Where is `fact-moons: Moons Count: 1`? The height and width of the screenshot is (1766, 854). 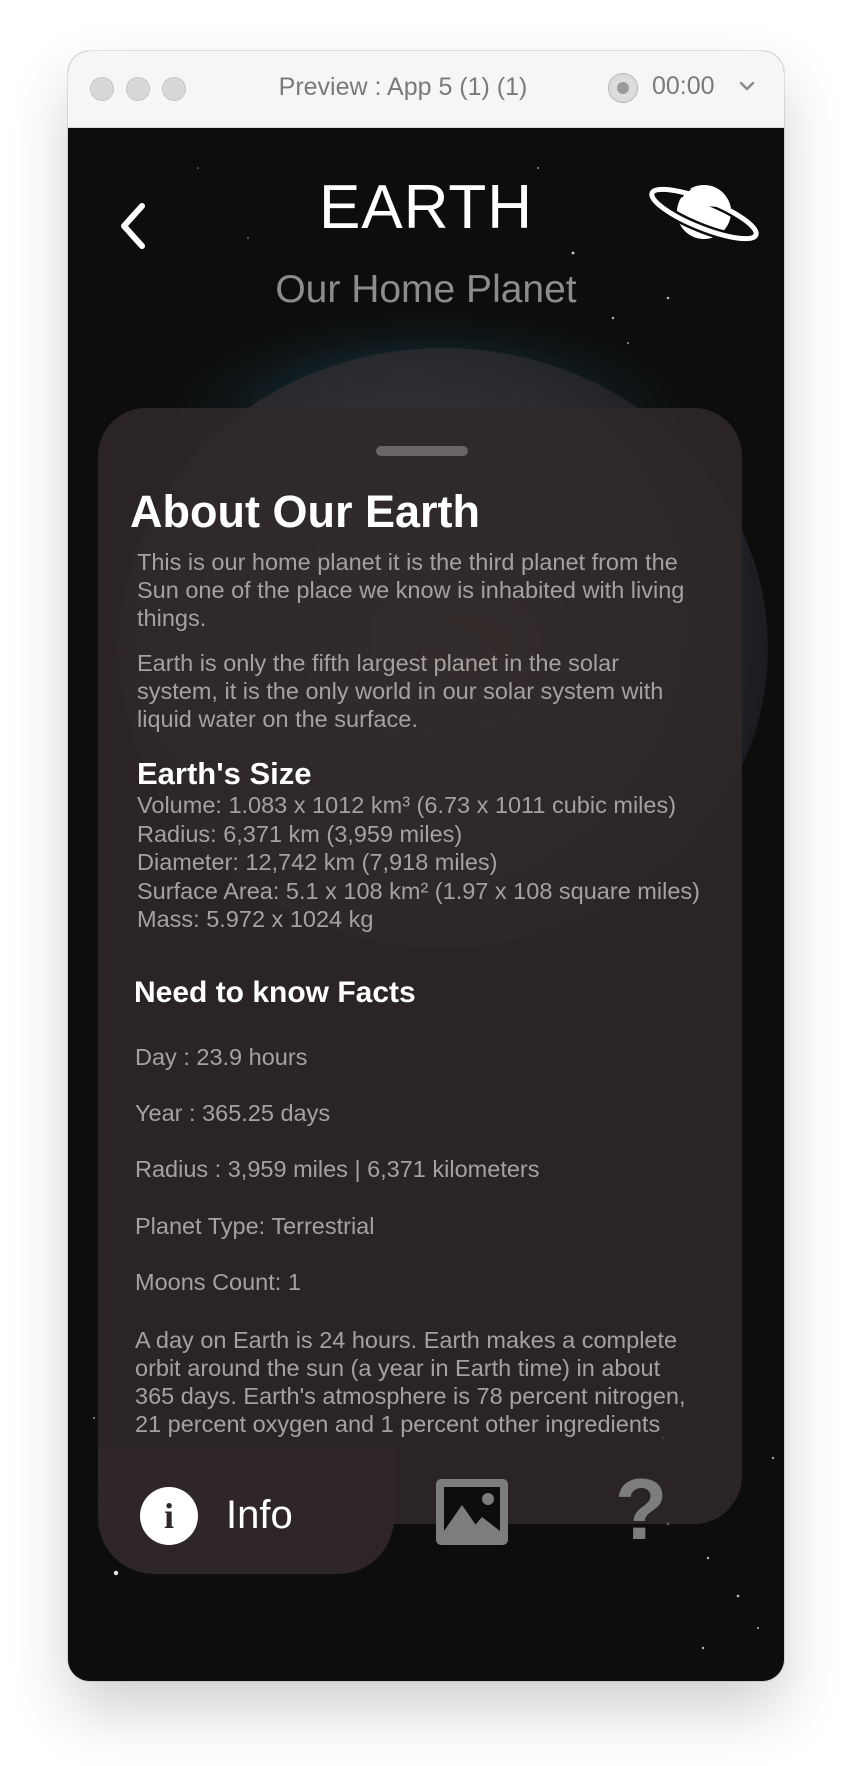
fact-moons: Moons Count: 1 is located at coordinates (218, 1282).